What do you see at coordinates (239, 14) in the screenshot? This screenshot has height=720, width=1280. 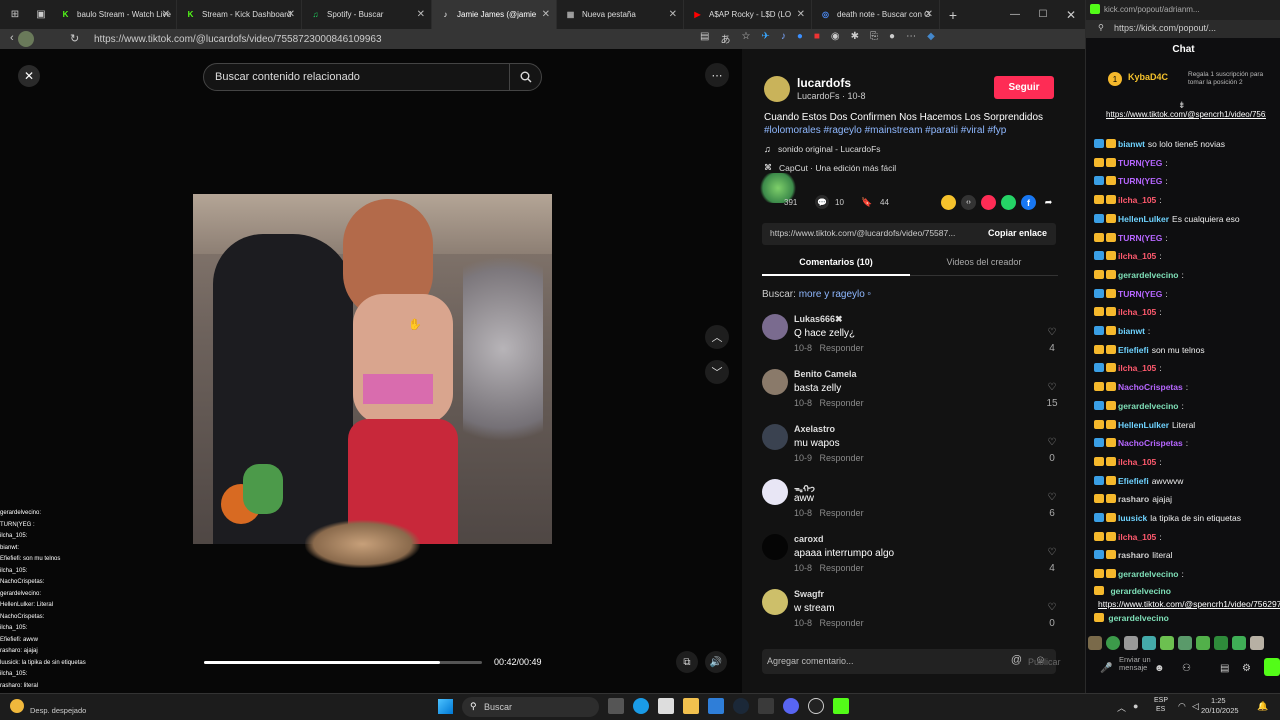 I see `browser-tab: K Stream - Kick Dashboard ✕` at bounding box center [239, 14].